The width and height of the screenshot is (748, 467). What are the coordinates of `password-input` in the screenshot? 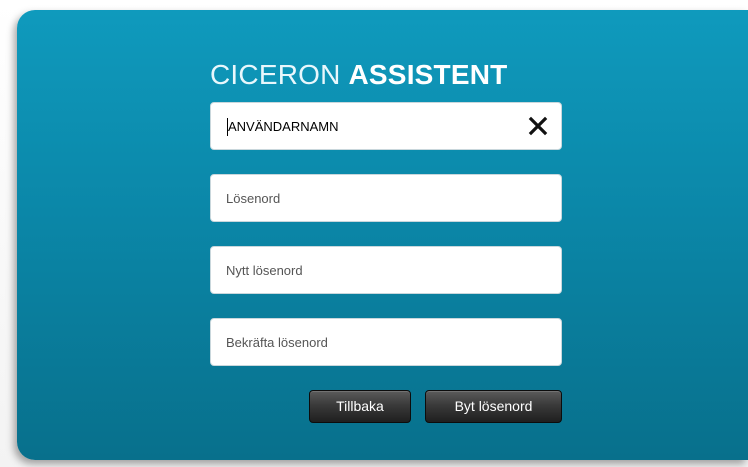 It's located at (386, 198).